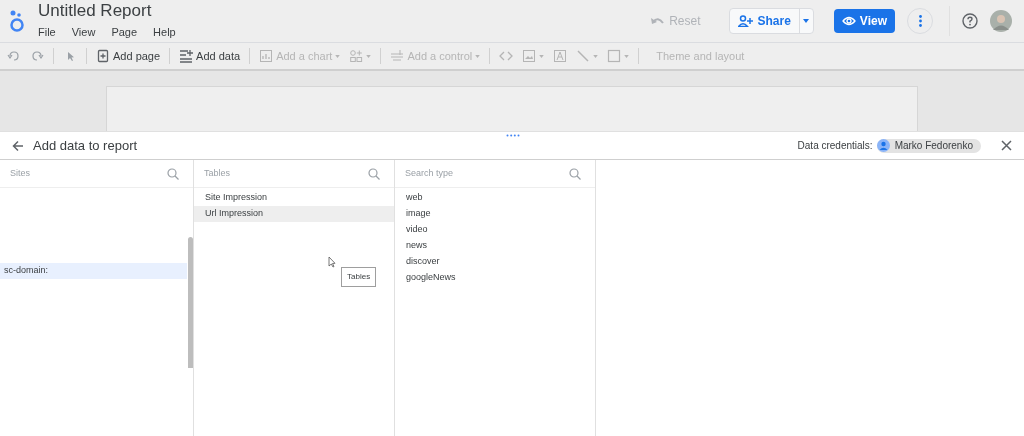 The width and height of the screenshot is (1024, 436). I want to click on report-title: Untitled Report, so click(107, 11).